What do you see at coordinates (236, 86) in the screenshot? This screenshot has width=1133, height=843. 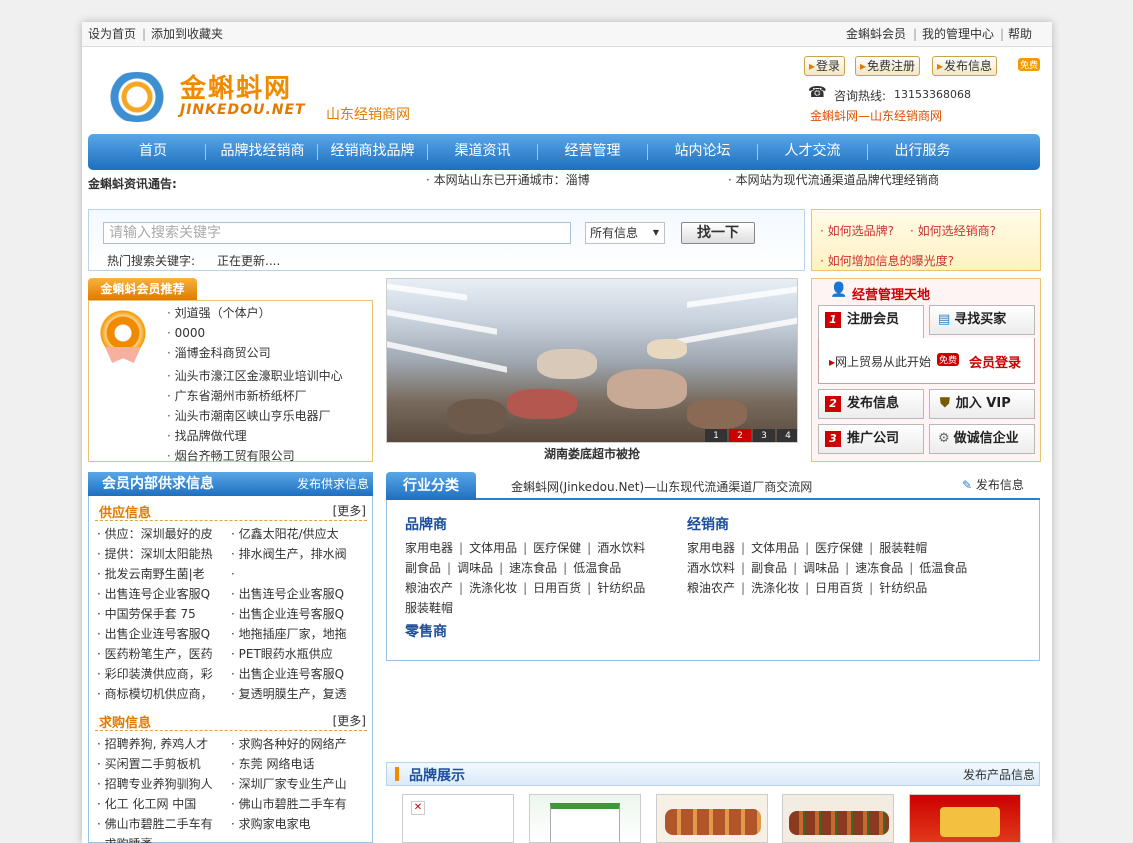 I see `logo-text: 金蝌蚪网` at bounding box center [236, 86].